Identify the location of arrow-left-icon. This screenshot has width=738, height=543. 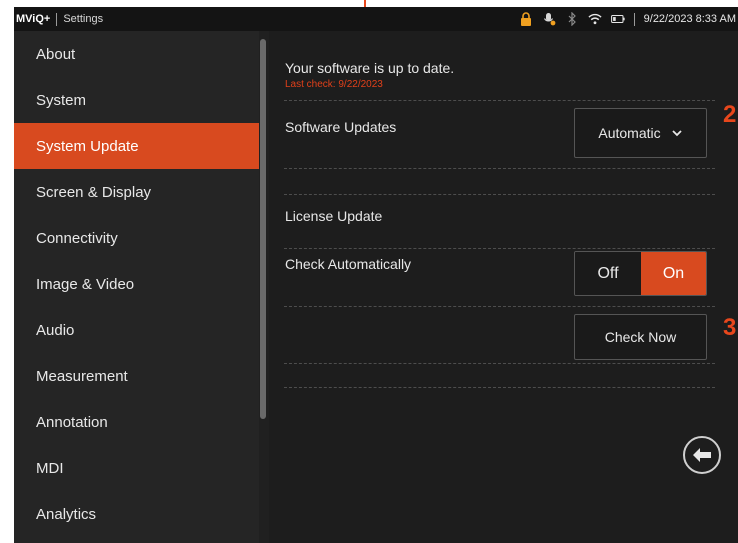
(702, 455).